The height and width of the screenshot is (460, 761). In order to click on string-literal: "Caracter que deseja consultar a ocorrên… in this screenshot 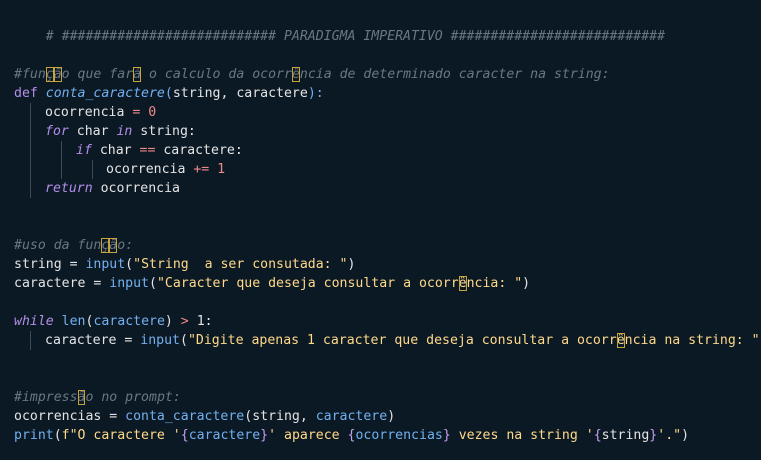, I will do `click(339, 283)`.